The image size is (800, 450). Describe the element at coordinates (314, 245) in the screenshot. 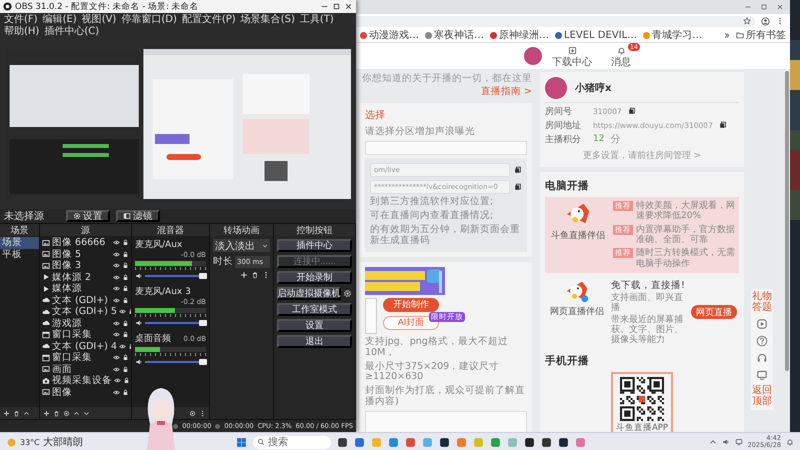

I see `control-button: 插件中心` at that location.